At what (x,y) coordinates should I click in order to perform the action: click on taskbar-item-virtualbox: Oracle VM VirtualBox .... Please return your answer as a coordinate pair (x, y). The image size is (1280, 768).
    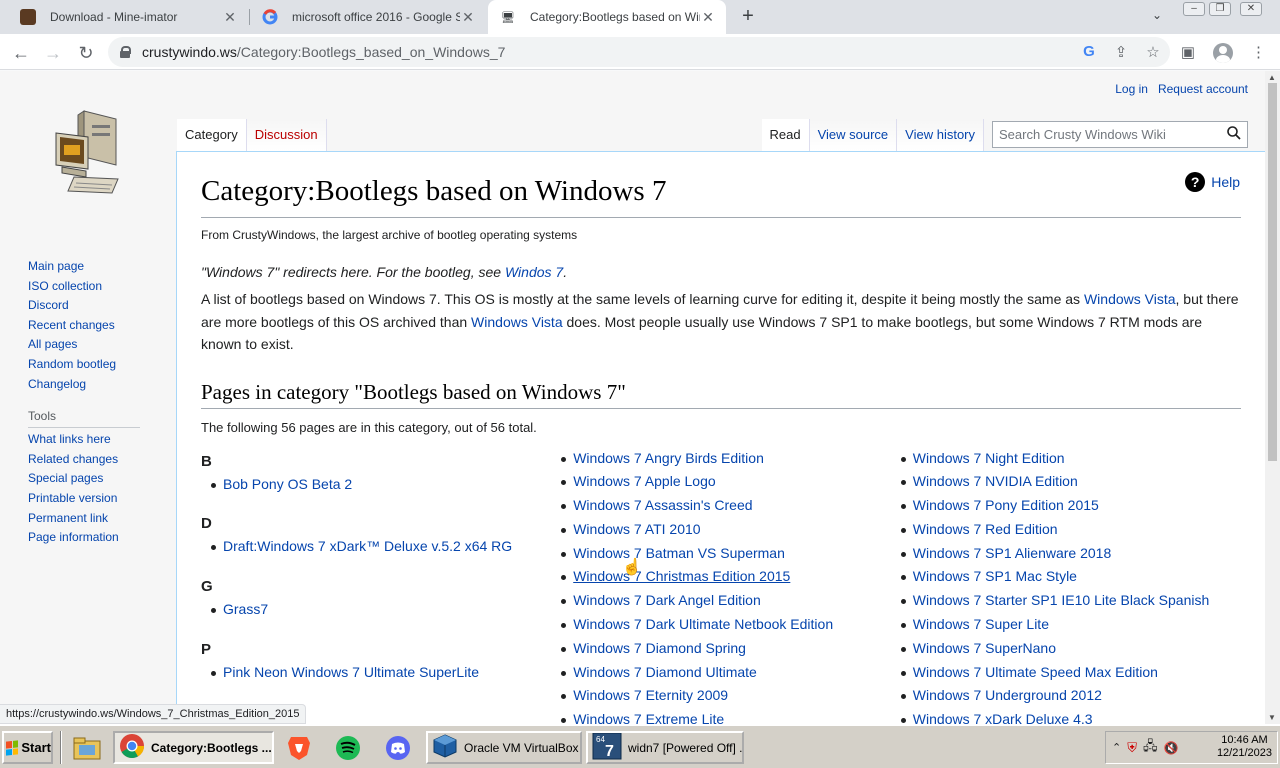
    Looking at the image, I should click on (504, 747).